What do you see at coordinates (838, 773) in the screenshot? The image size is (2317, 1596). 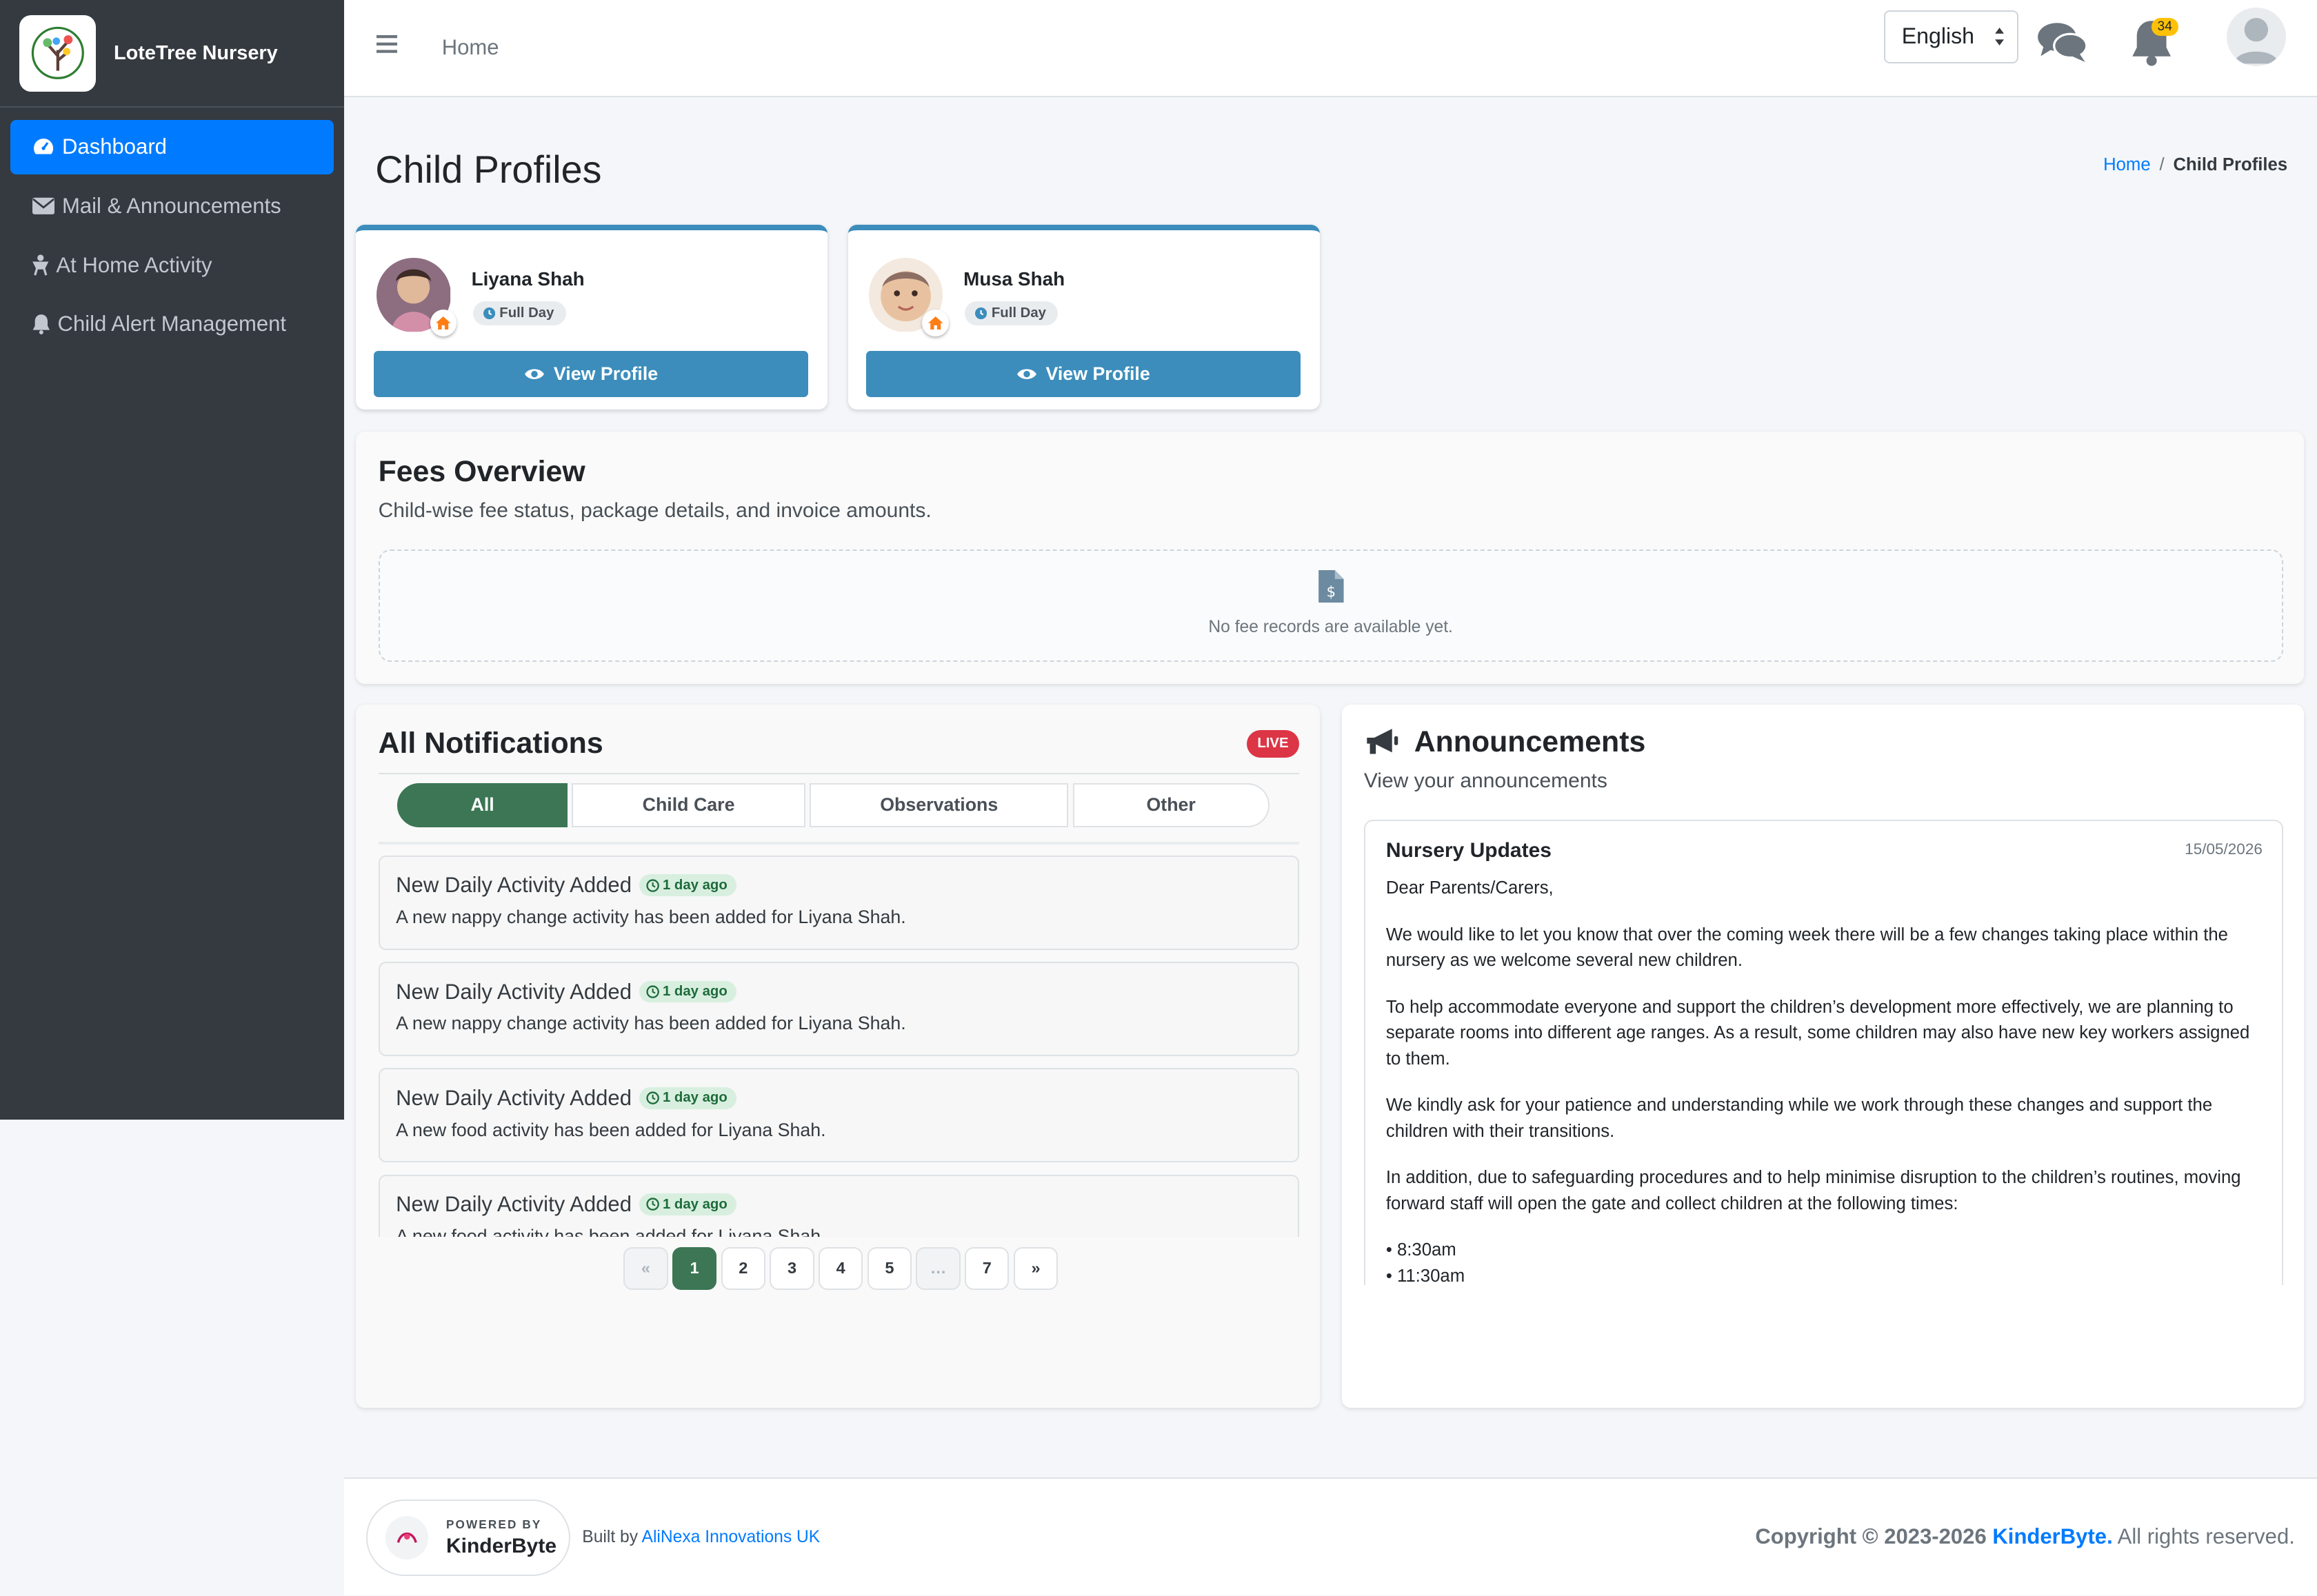 I see `divider` at bounding box center [838, 773].